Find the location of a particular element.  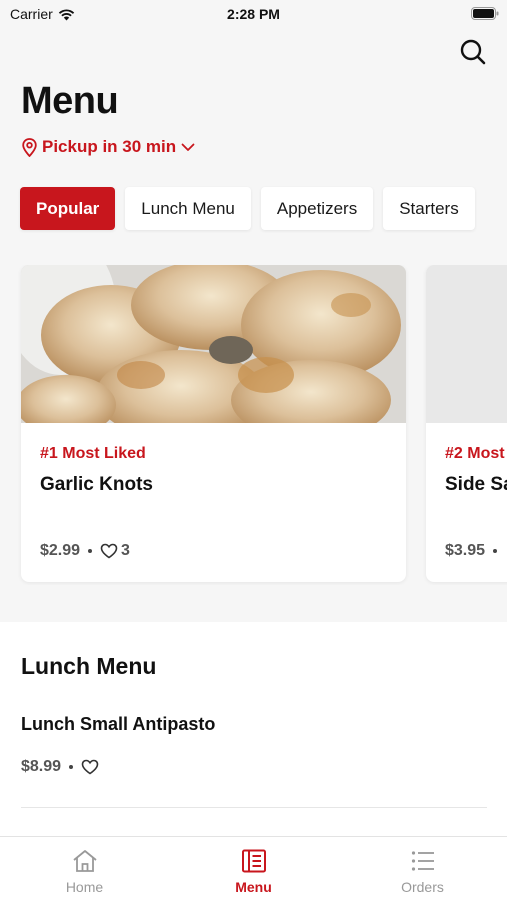

tabbar-label: Menu is located at coordinates (253, 887).